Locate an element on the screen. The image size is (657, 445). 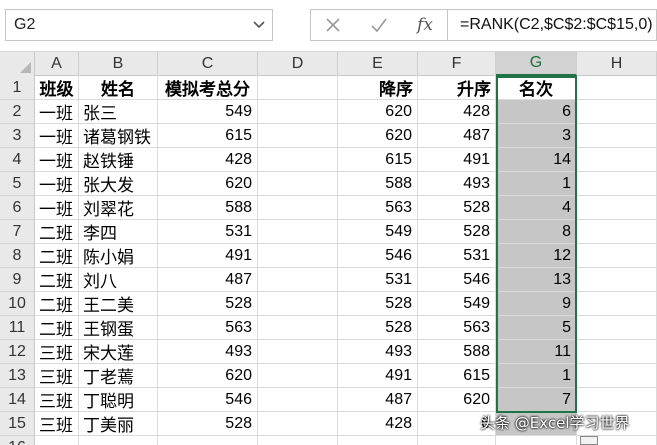
cell-c7: 531 is located at coordinates (208, 232).